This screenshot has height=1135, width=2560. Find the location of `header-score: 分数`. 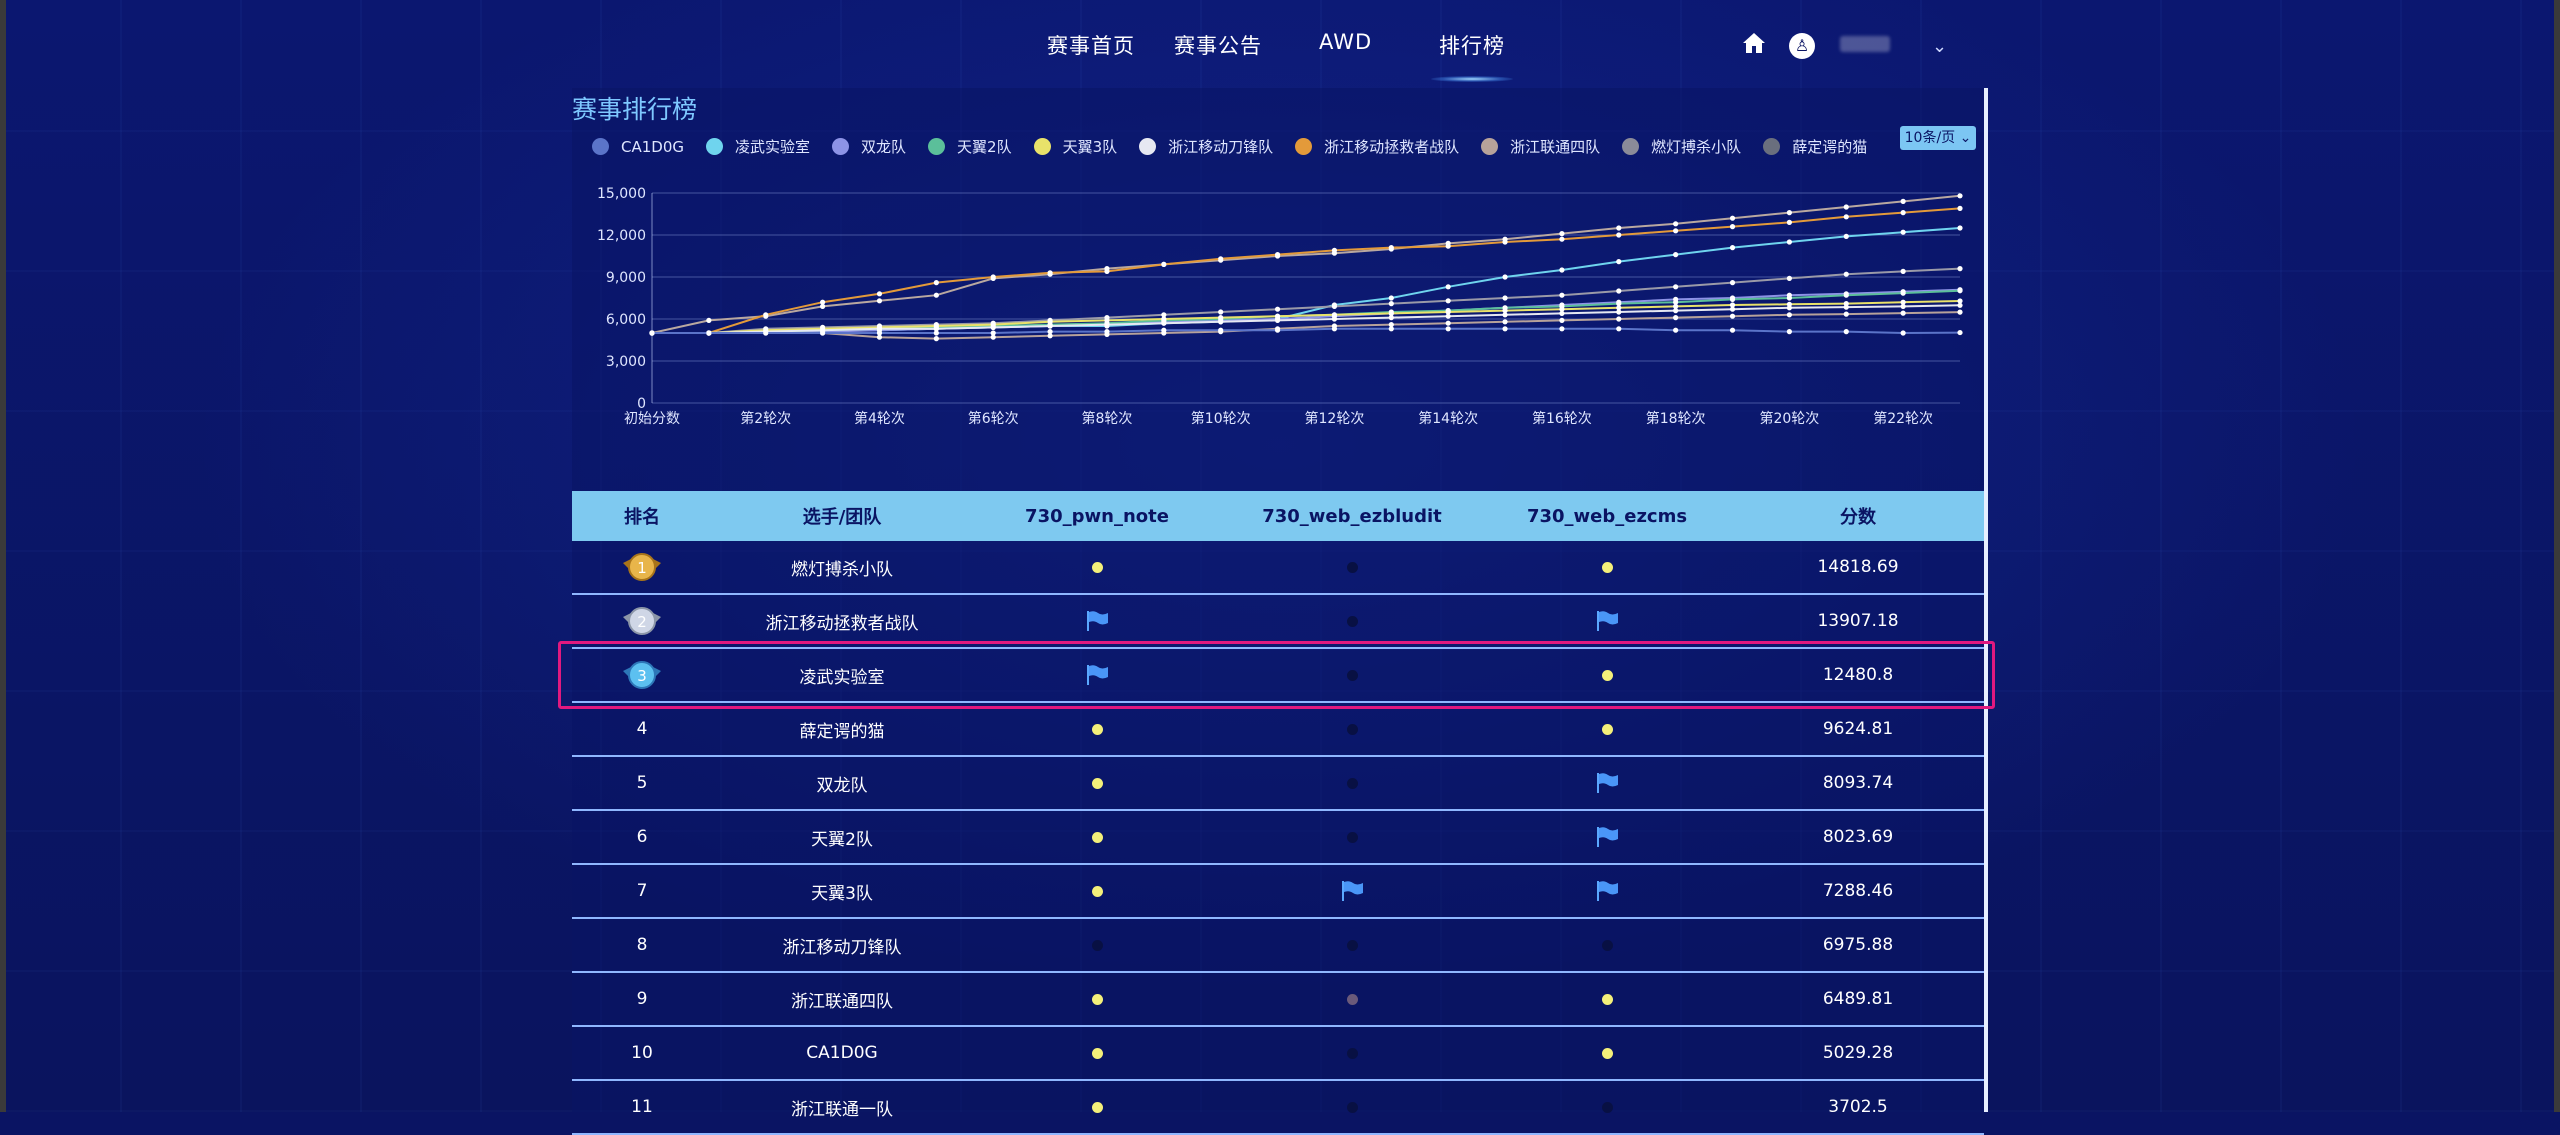

header-score: 分数 is located at coordinates (1858, 517).